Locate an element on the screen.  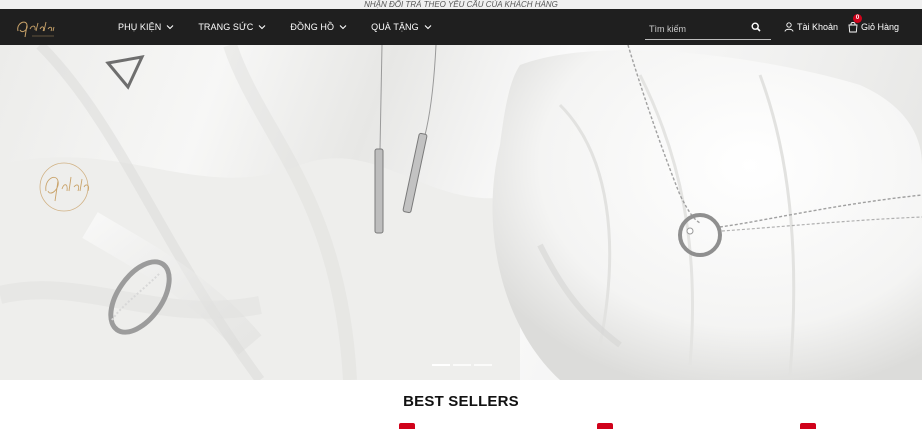
announcement-bar: NHẬN ĐỔI TRẢ THEO YÊU CẦU CỦA KHÁCH HÀNG is located at coordinates (461, 4).